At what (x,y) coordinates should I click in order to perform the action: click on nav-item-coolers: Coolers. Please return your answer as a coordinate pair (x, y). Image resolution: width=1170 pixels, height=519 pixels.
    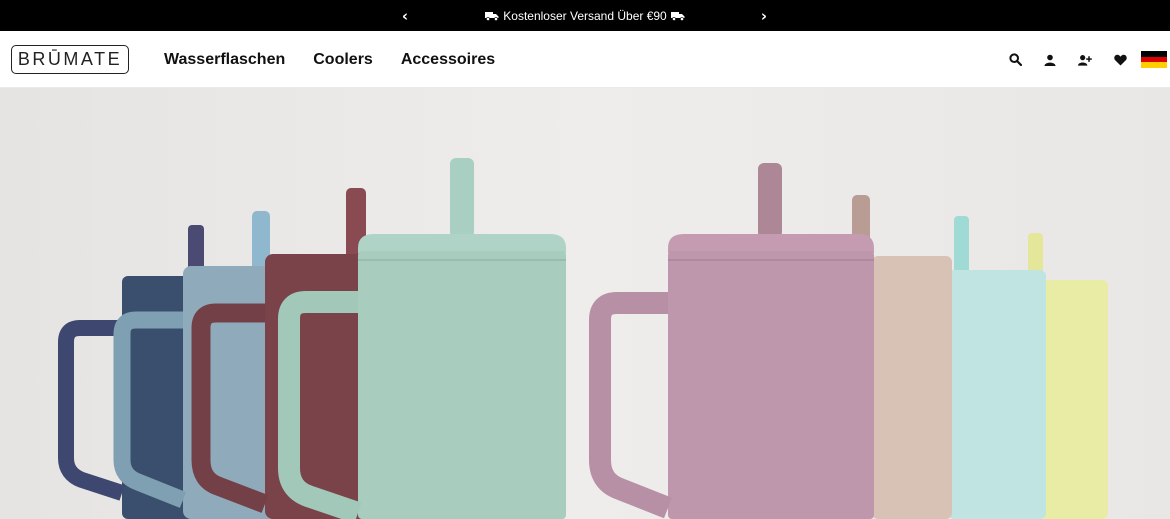
    Looking at the image, I should click on (343, 60).